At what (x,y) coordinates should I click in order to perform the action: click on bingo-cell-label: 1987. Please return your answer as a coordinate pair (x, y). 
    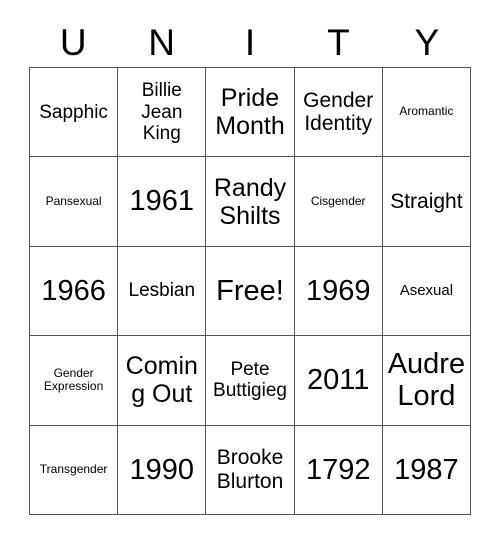
    Looking at the image, I should click on (426, 469).